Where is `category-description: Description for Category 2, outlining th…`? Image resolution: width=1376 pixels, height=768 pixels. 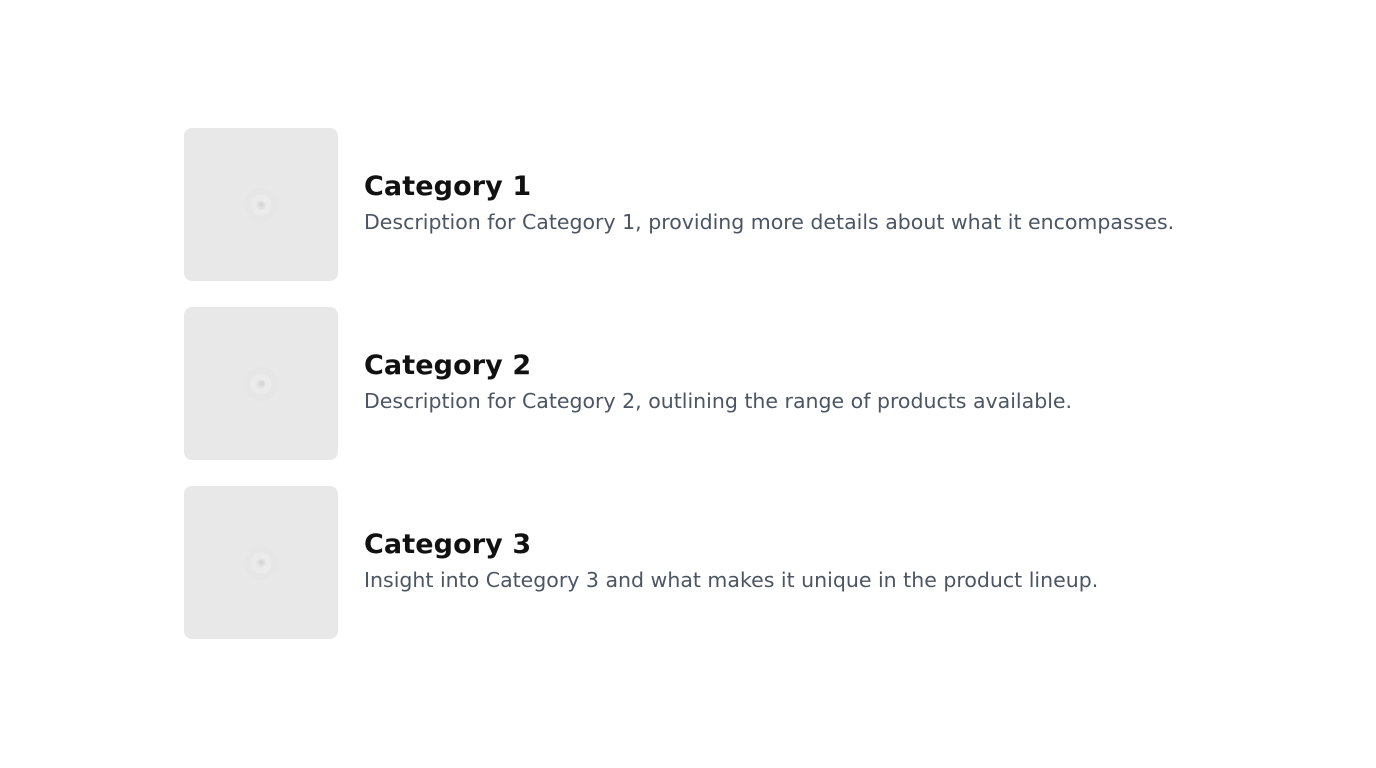 category-description: Description for Category 2, outlining th… is located at coordinates (718, 401).